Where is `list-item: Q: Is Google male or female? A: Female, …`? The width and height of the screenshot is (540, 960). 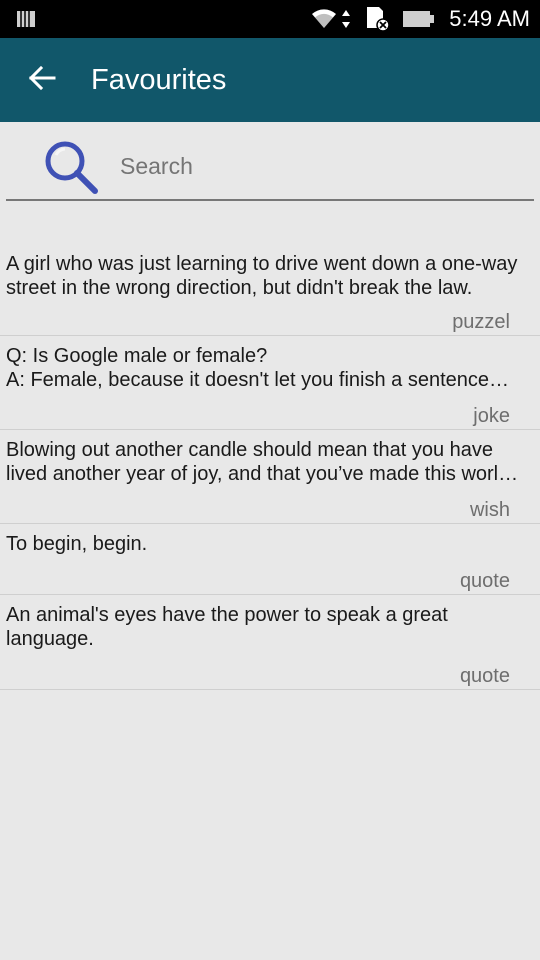 list-item: Q: Is Google male or female? A: Female, … is located at coordinates (270, 383).